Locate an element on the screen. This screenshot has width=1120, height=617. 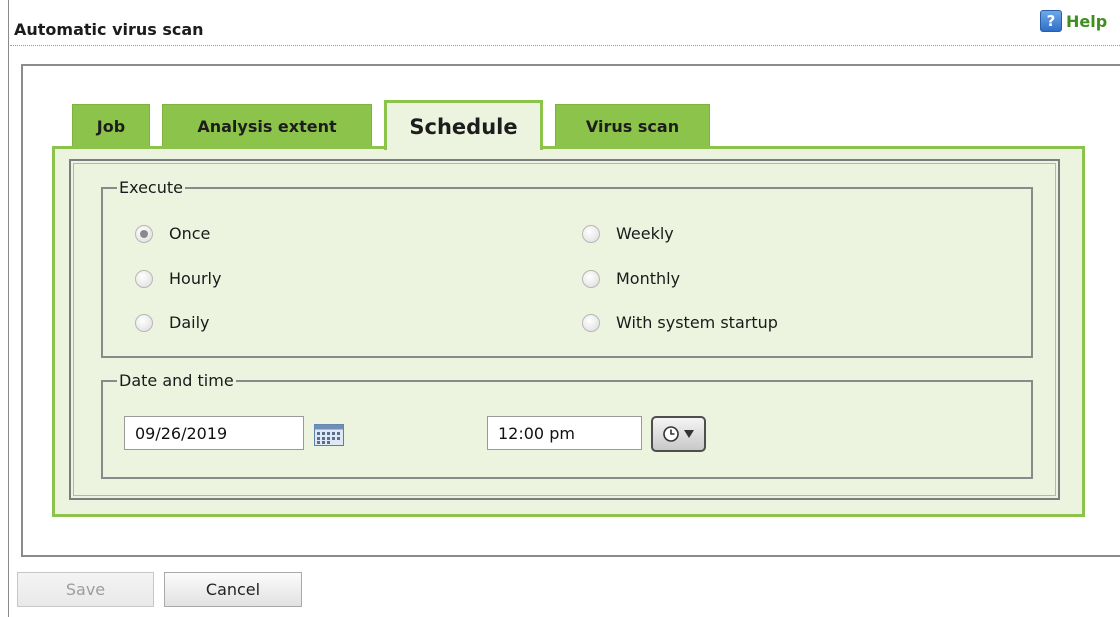
execute-legend: Execute is located at coordinates (151, 187).